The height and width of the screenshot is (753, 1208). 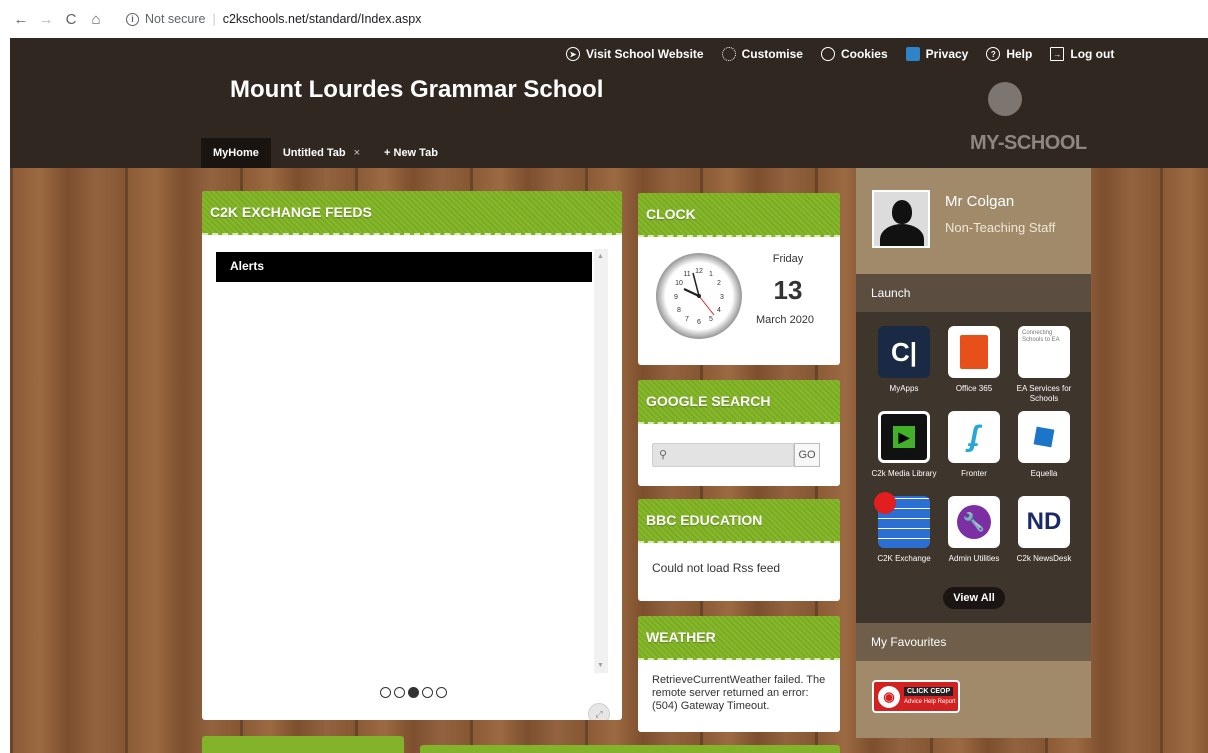 What do you see at coordinates (600, 256) in the screenshot?
I see `scroll-up-icon: ▲` at bounding box center [600, 256].